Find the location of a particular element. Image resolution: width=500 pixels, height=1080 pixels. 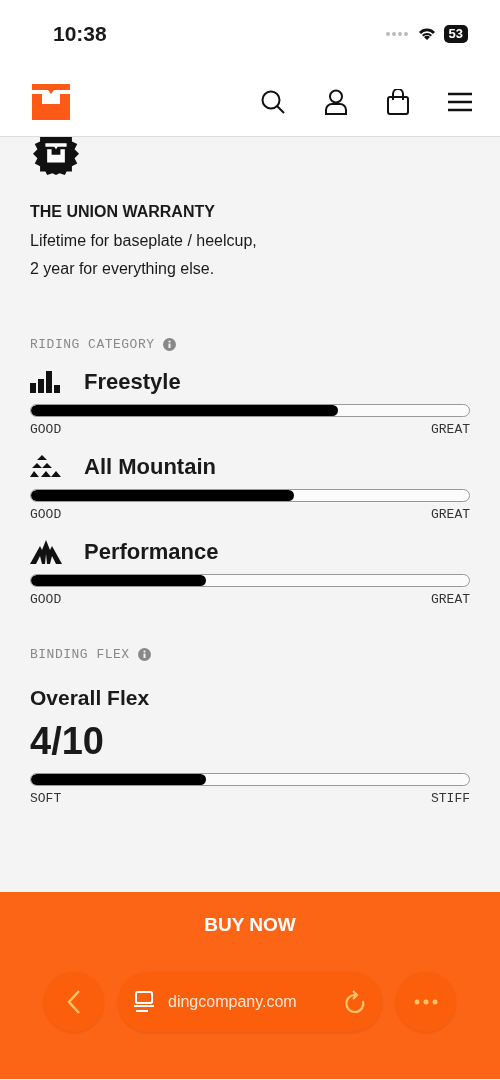

logo-icon is located at coordinates (51, 102).